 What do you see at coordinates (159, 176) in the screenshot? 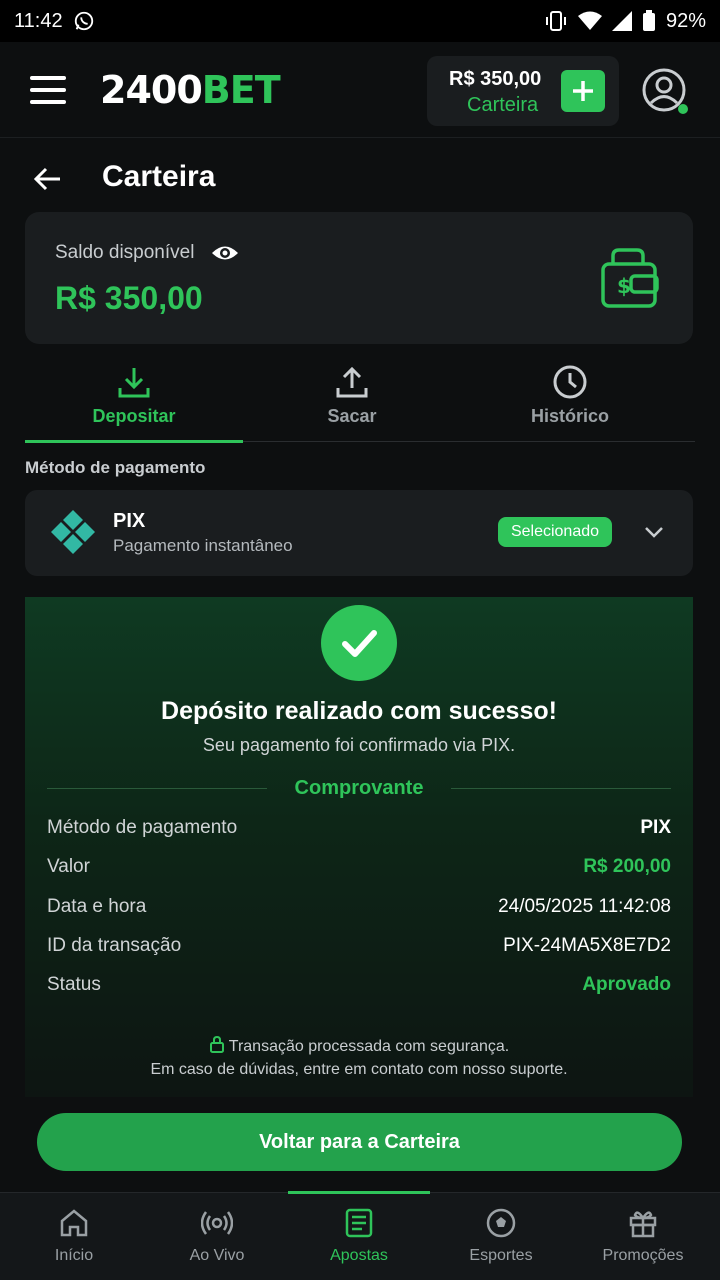
I see `page-title: Carteira` at bounding box center [159, 176].